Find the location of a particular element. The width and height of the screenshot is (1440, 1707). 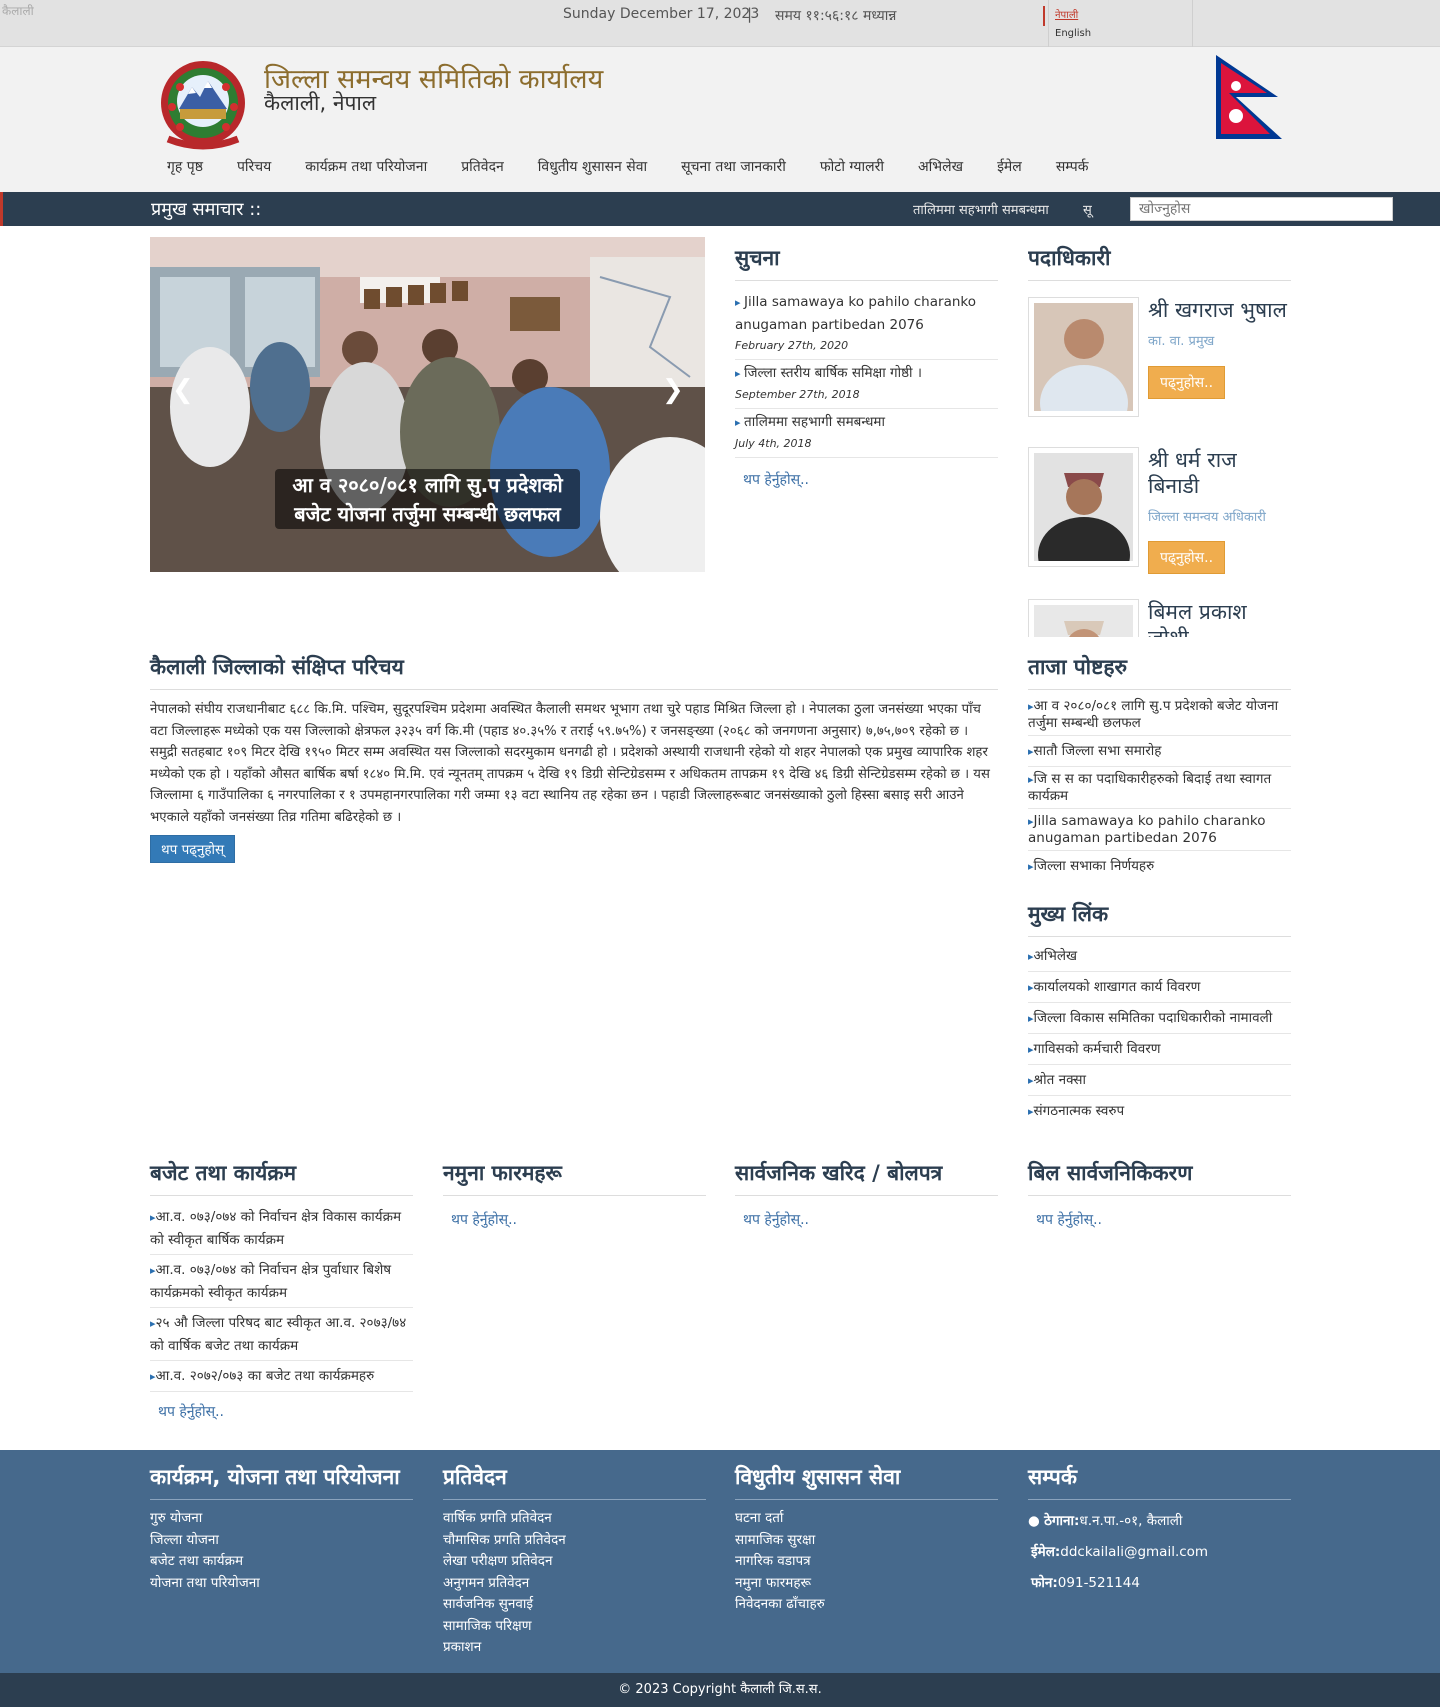

footer-link: अनुगमन प्रतिवेदन is located at coordinates (574, 1584).